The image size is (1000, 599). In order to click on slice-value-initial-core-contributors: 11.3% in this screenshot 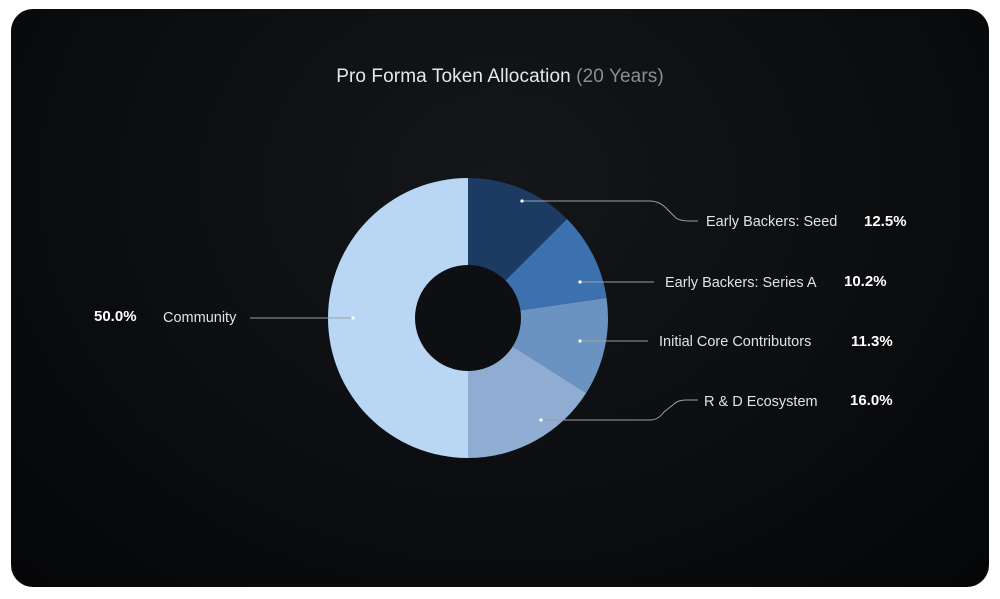, I will do `click(872, 341)`.